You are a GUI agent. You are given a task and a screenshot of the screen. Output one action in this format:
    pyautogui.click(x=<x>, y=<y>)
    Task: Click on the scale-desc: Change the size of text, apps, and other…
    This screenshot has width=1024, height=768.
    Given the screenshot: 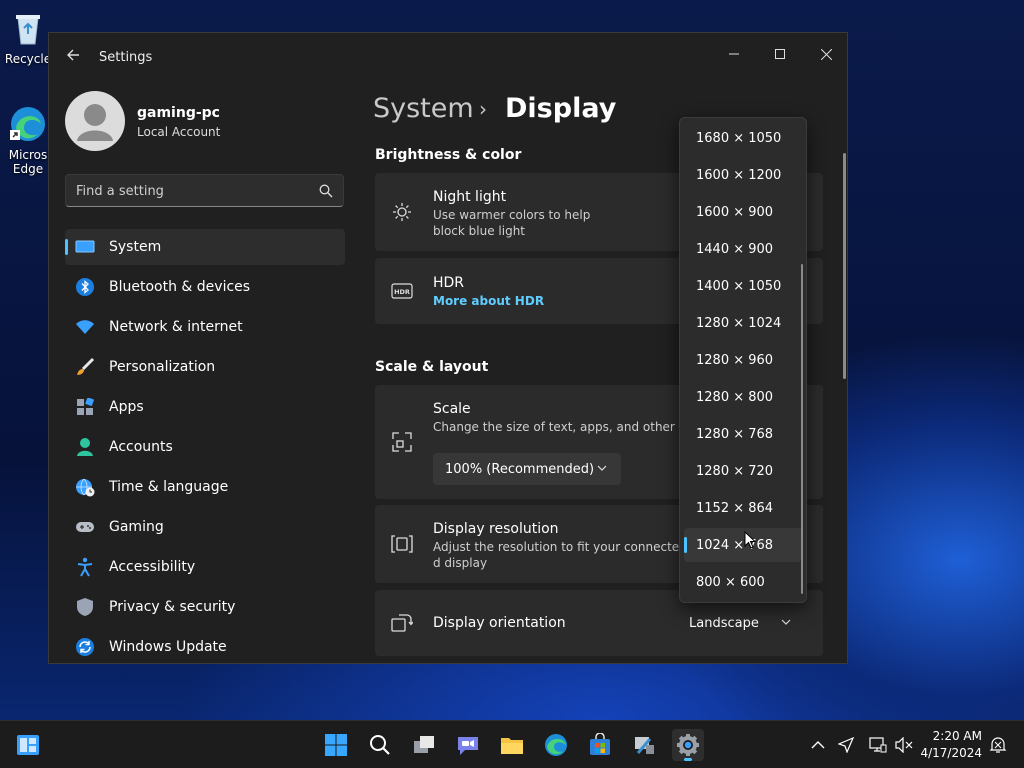 What is the action you would take?
    pyautogui.click(x=573, y=427)
    